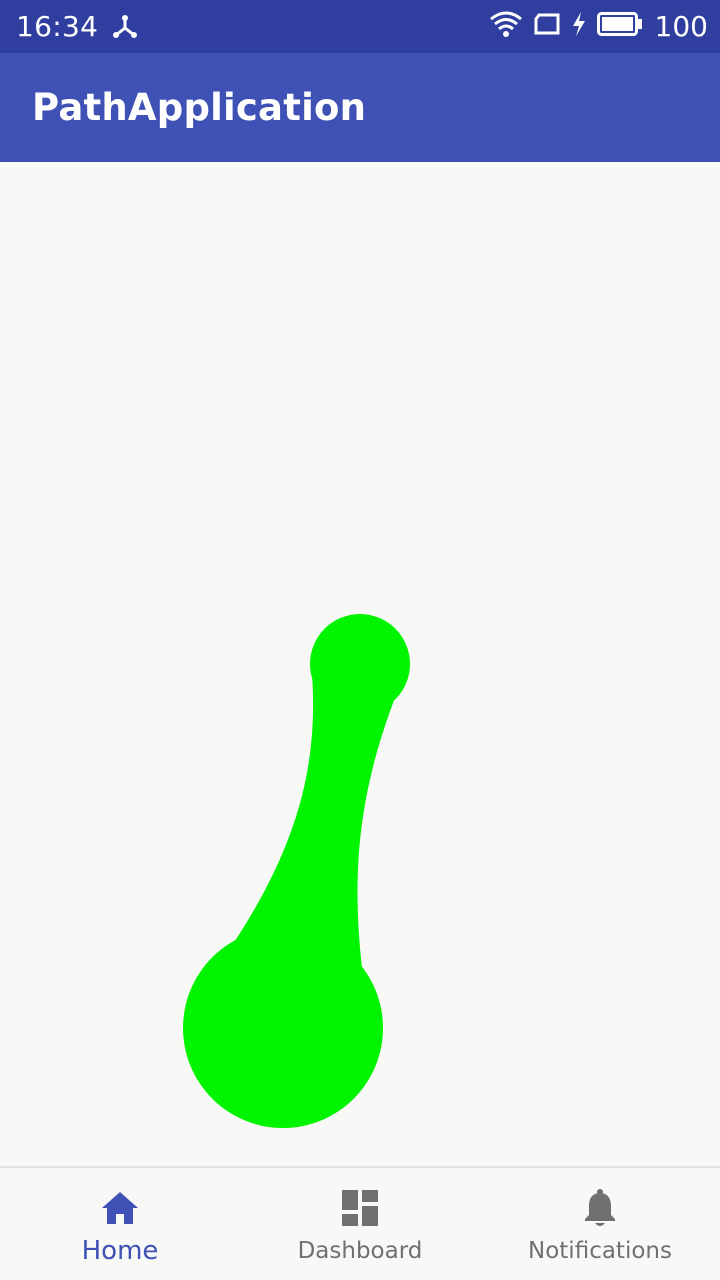 Image resolution: width=720 pixels, height=1280 pixels. I want to click on charging-icon, so click(579, 26).